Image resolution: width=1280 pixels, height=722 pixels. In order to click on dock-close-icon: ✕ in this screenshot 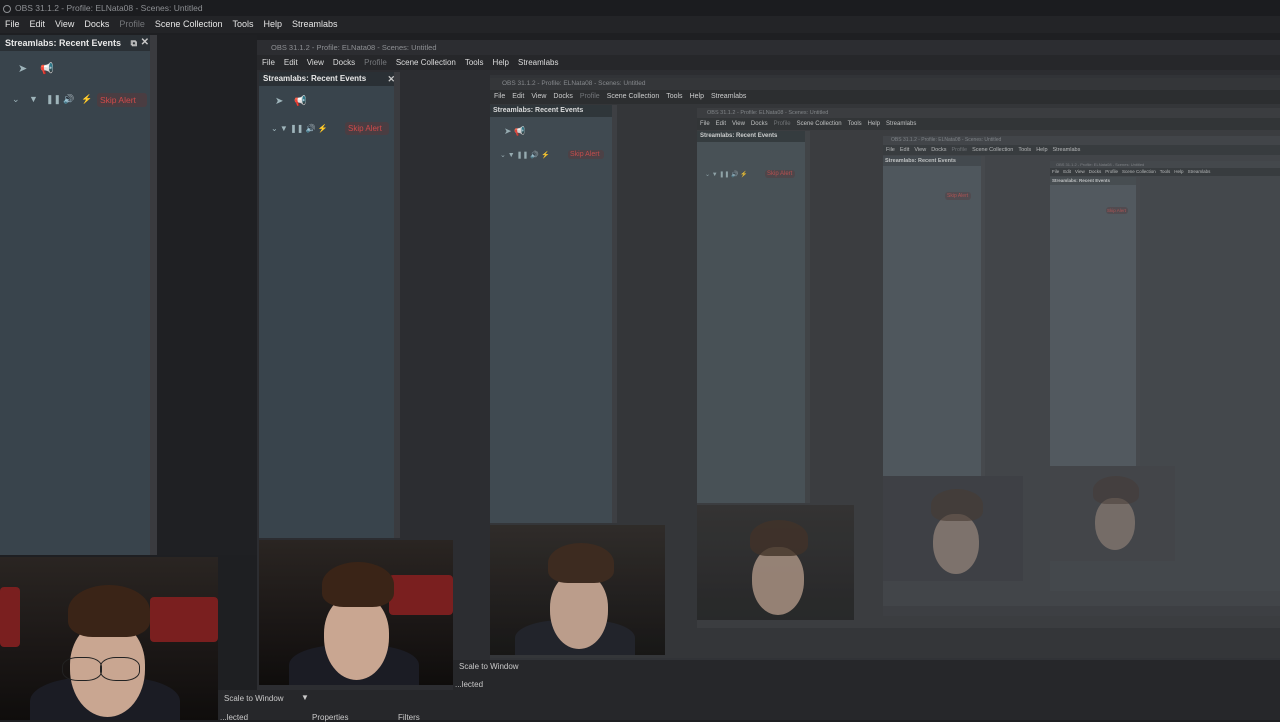, I will do `click(145, 43)`.